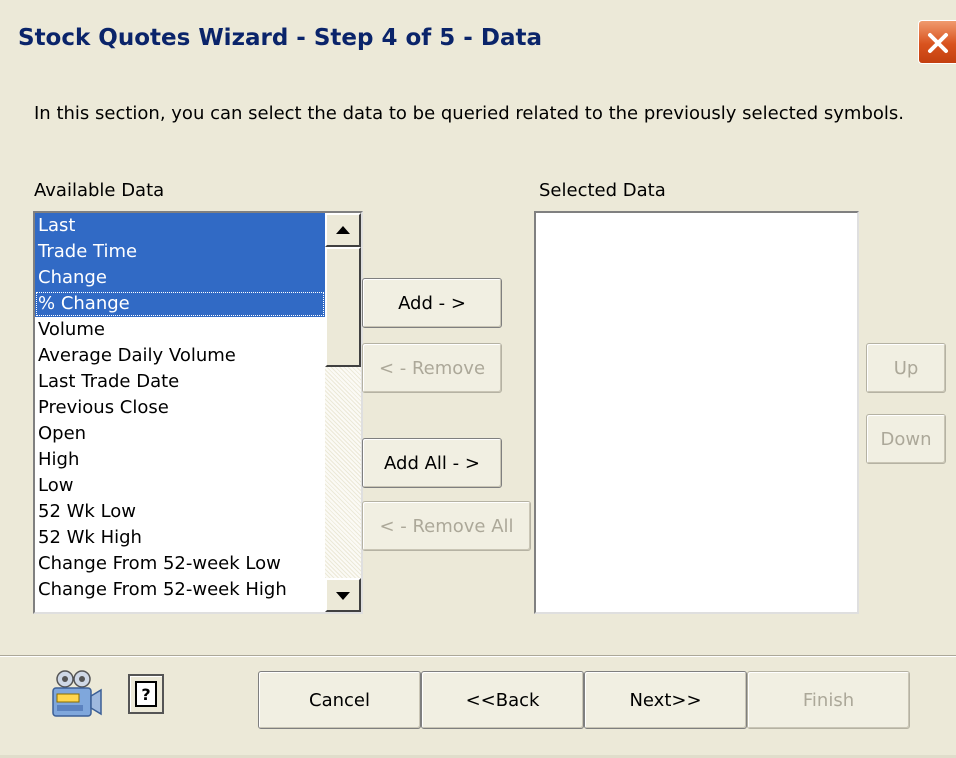  I want to click on list-item: Change From 52-week Low, so click(180, 564).